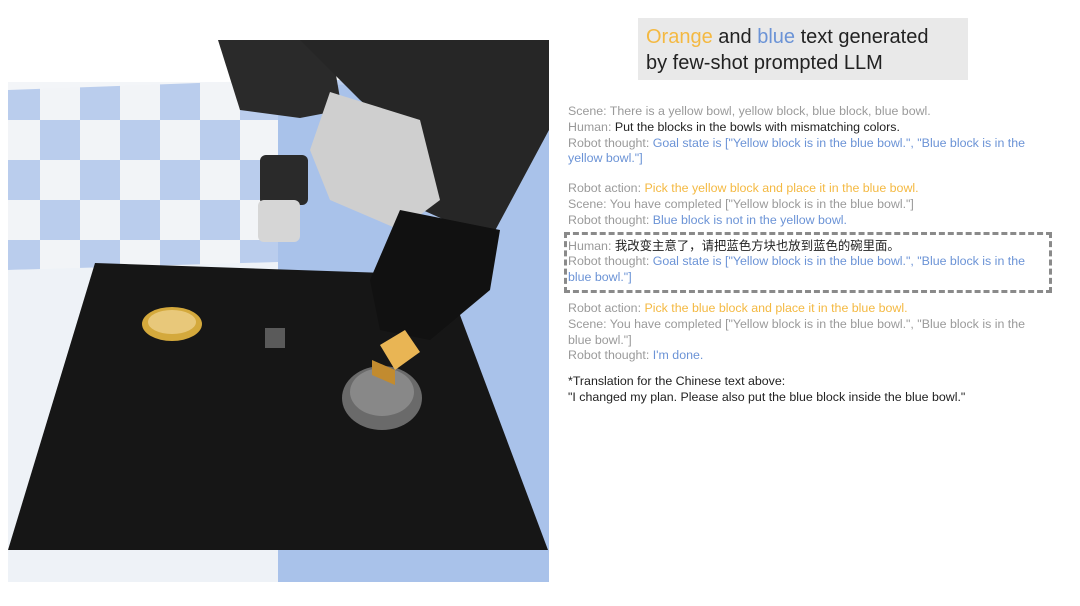 The image size is (1080, 606). What do you see at coordinates (284, 180) in the screenshot?
I see `robot-gripper-left` at bounding box center [284, 180].